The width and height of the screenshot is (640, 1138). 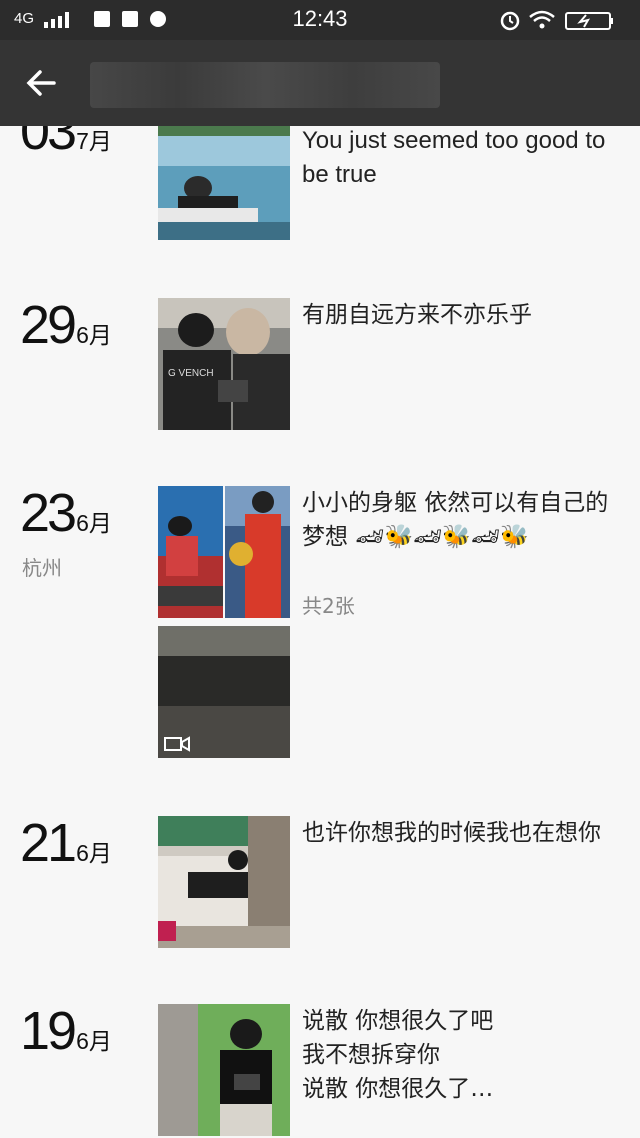 What do you see at coordinates (589, 21) in the screenshot?
I see `battery-icon` at bounding box center [589, 21].